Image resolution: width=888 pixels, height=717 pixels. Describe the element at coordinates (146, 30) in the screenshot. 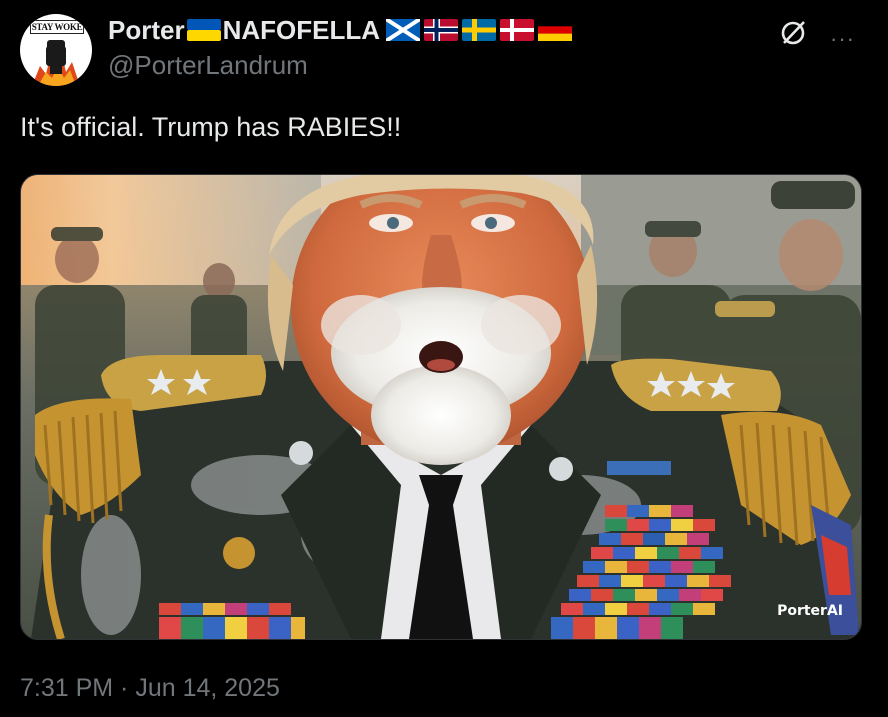

I see `display-name-first: Porter` at that location.